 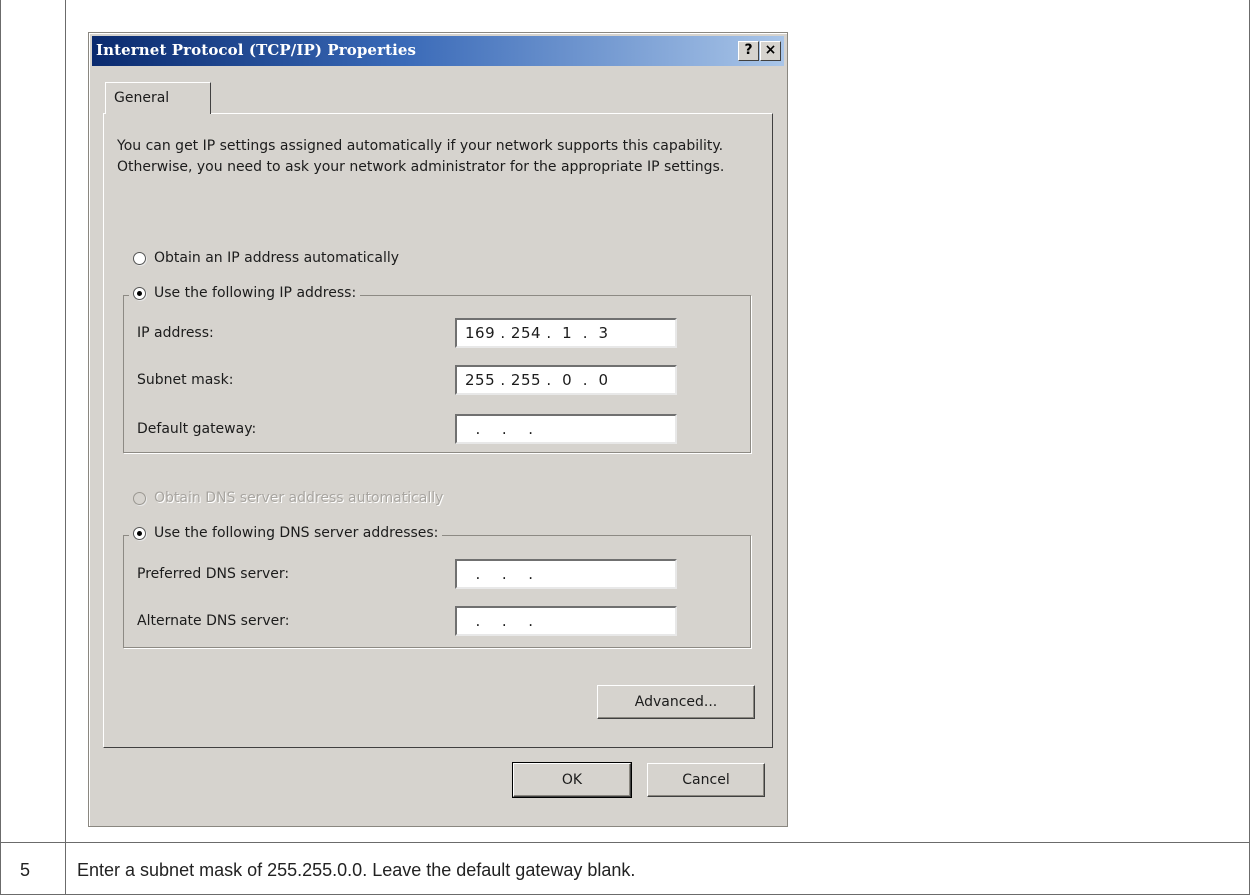 I want to click on table-column-divider, so click(x=65, y=447).